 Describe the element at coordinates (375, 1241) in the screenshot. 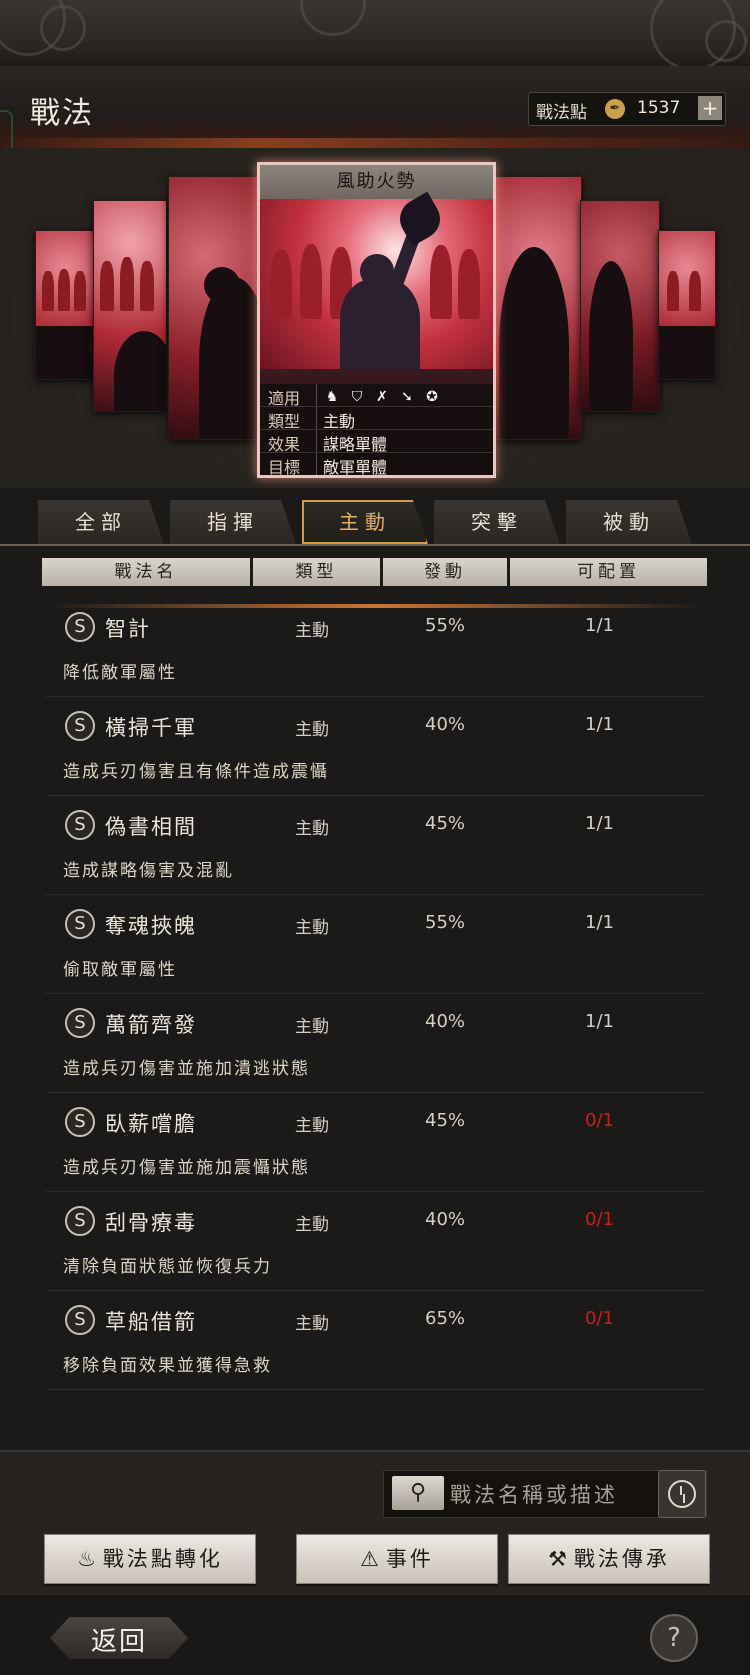

I see `tactic-row: S 刮骨療毒 主動 40% 0/1 清除負面狀態並恢復兵力` at that location.